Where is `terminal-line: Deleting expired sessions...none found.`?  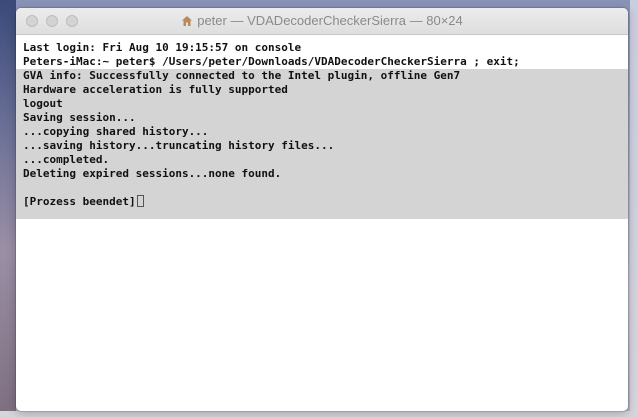 terminal-line: Deleting expired sessions...none found. is located at coordinates (152, 173).